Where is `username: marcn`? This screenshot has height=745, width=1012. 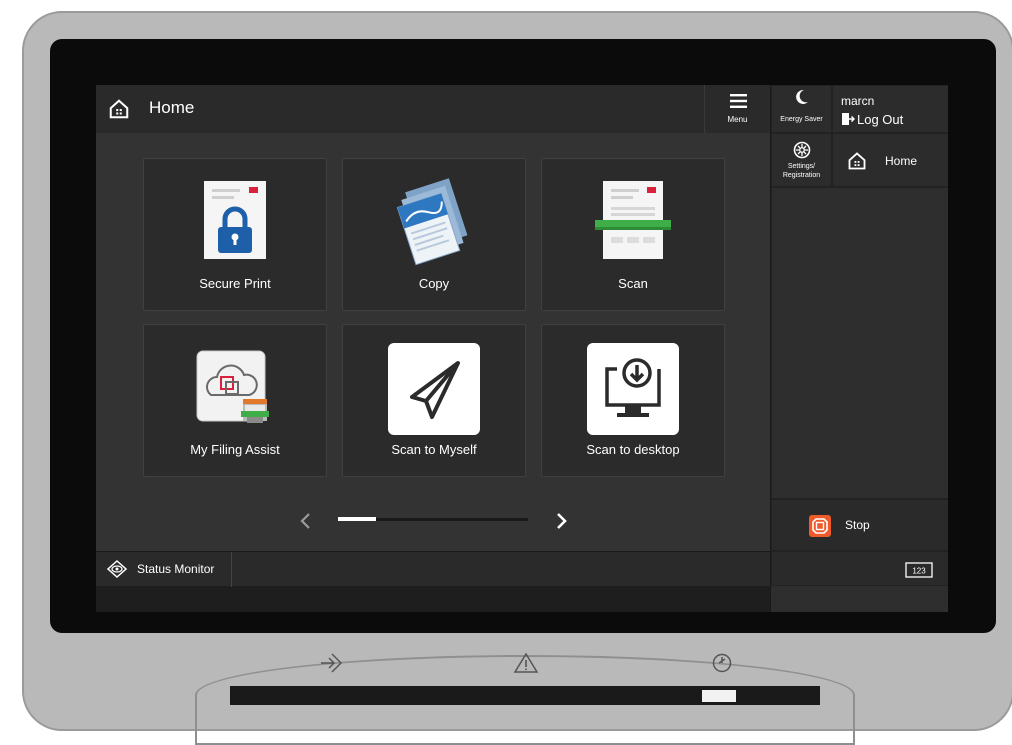
username: marcn is located at coordinates (858, 101).